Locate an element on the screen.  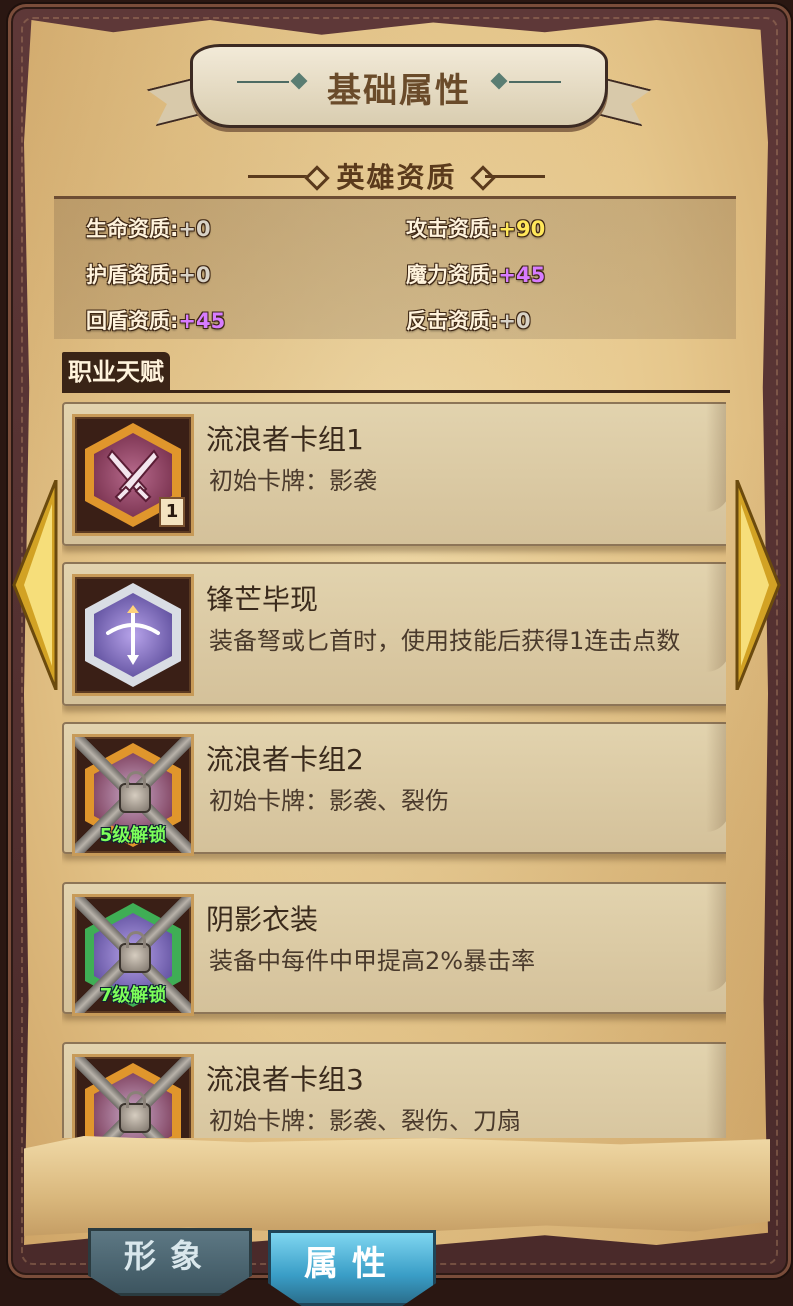
talent-description: 初始卡牌：影袭、裂伤、刀扇 is located at coordinates (365, 1121).